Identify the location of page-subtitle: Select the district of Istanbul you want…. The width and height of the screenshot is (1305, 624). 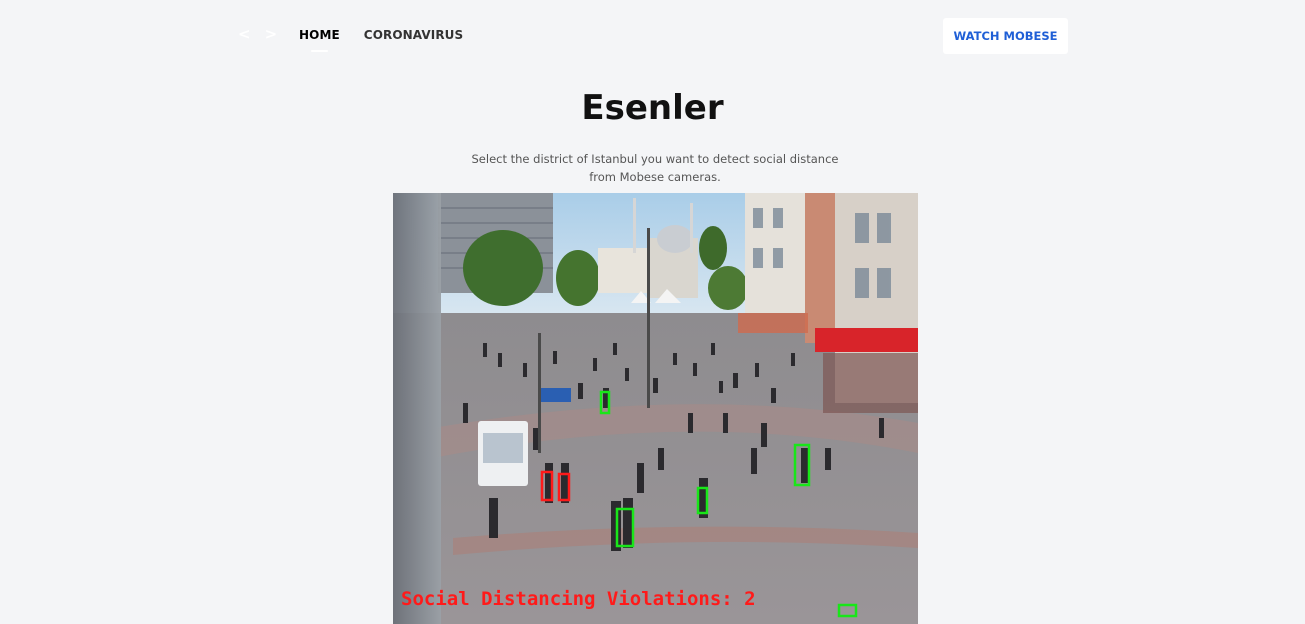
(655, 168).